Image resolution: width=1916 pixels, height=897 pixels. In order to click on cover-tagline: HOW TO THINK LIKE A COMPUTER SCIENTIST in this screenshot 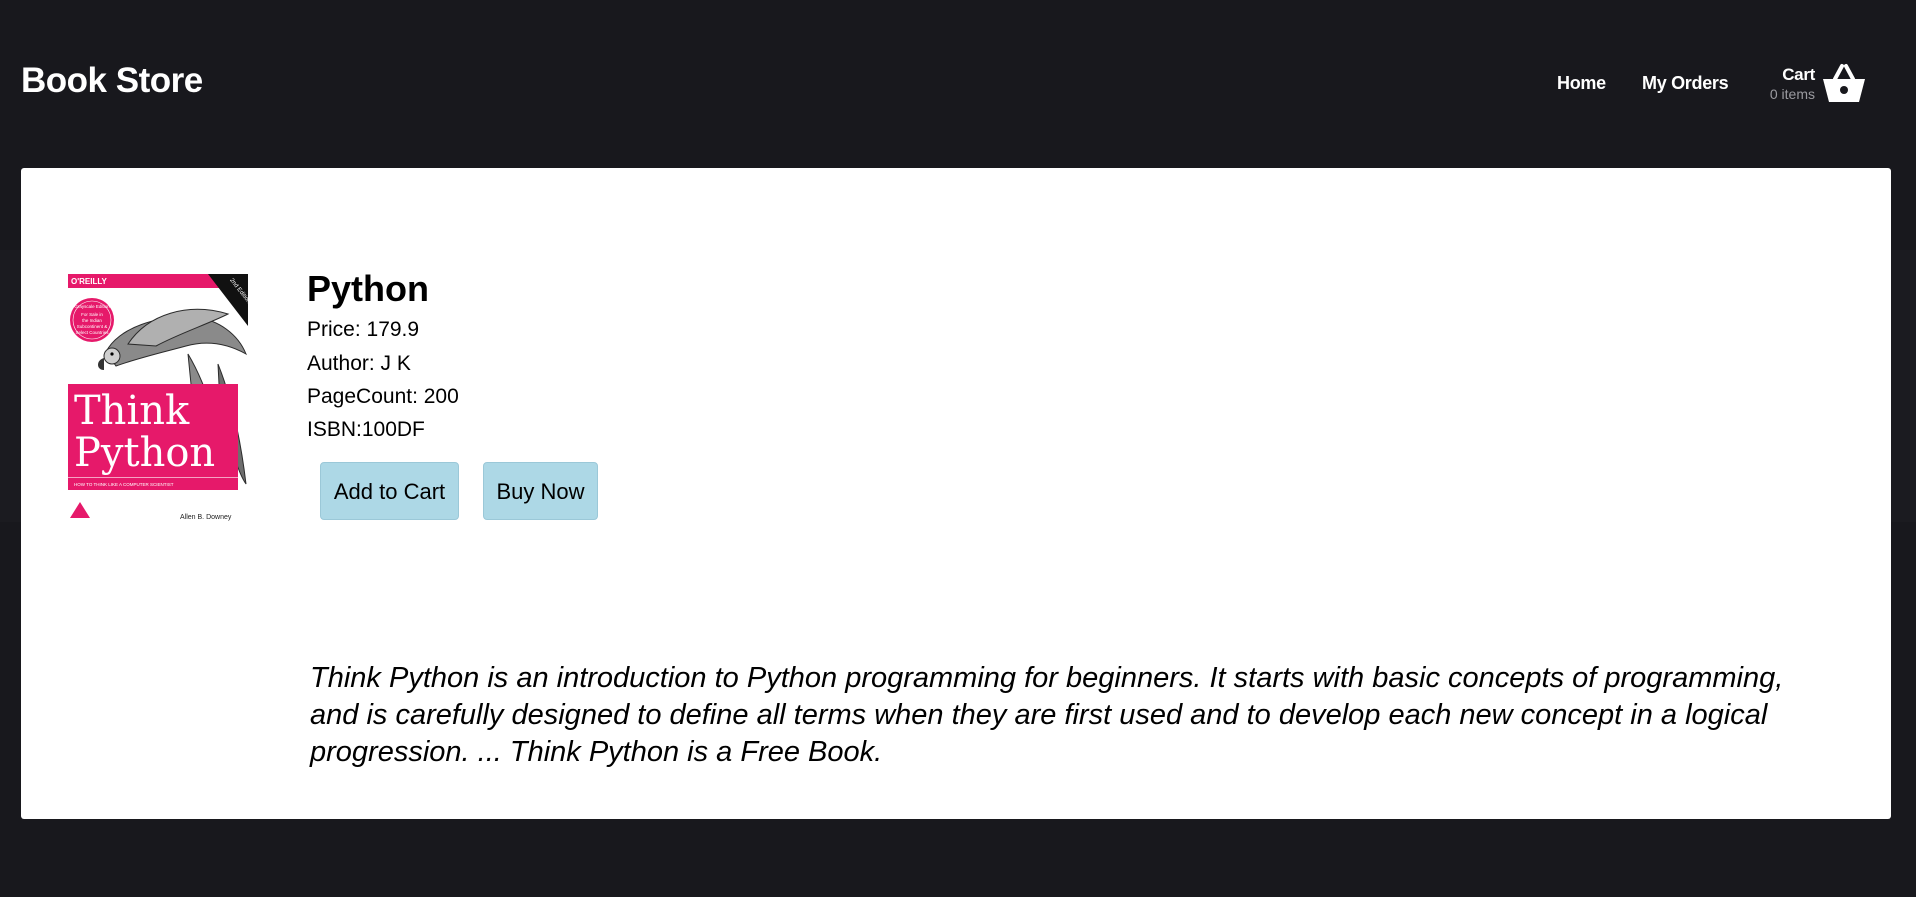, I will do `click(124, 484)`.